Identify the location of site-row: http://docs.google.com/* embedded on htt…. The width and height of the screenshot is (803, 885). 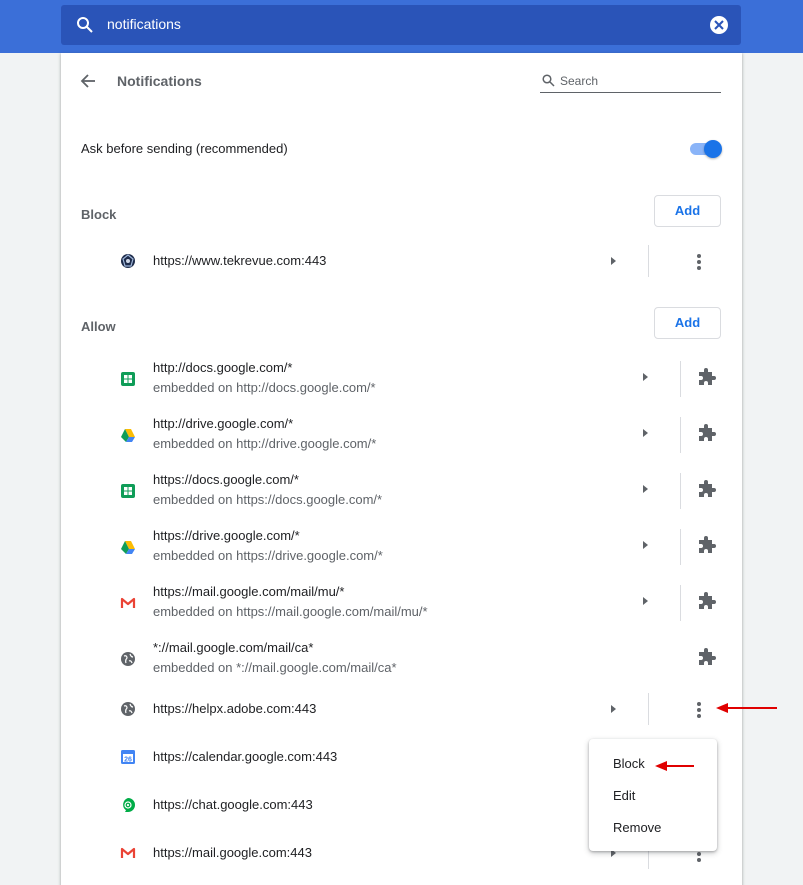
(401, 380).